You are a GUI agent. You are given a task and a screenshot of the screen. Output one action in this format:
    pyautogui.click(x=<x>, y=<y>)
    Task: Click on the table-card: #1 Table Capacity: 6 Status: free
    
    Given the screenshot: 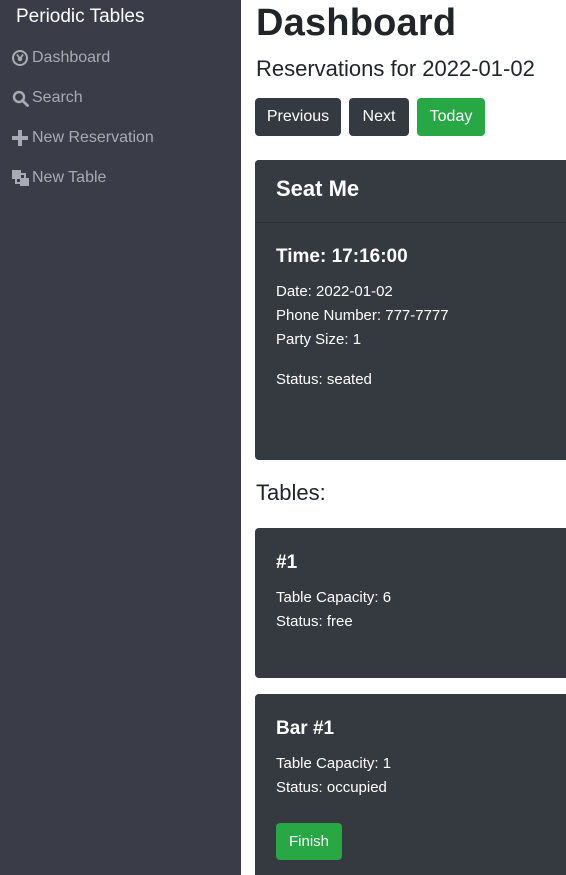 What is the action you would take?
    pyautogui.click(x=410, y=603)
    